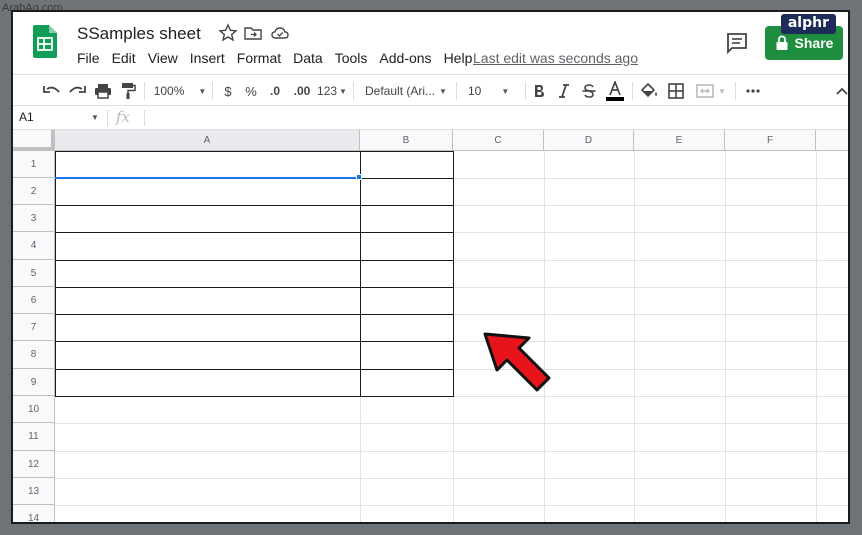 The width and height of the screenshot is (862, 535). What do you see at coordinates (228, 91) in the screenshot?
I see `currency-format-button: $` at bounding box center [228, 91].